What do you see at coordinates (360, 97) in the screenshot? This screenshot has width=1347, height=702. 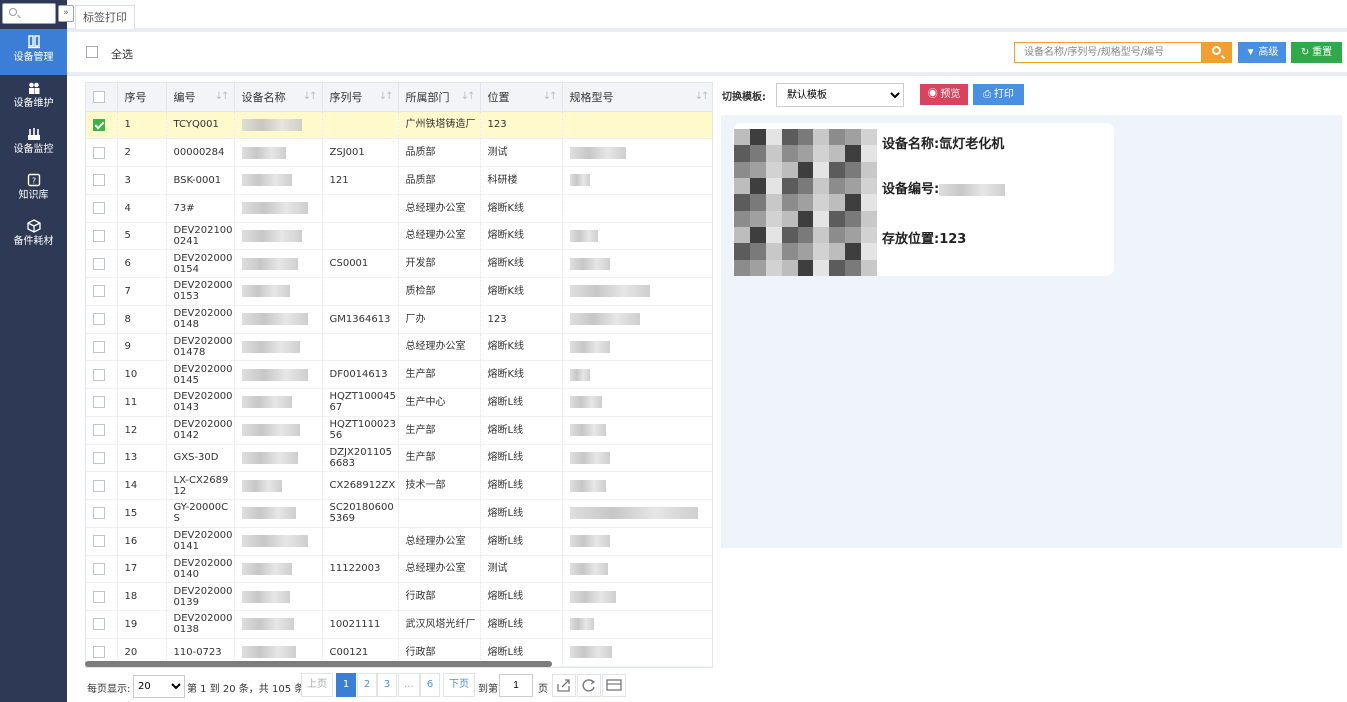 I see `column-header-serial: 序列号 ↓↑` at bounding box center [360, 97].